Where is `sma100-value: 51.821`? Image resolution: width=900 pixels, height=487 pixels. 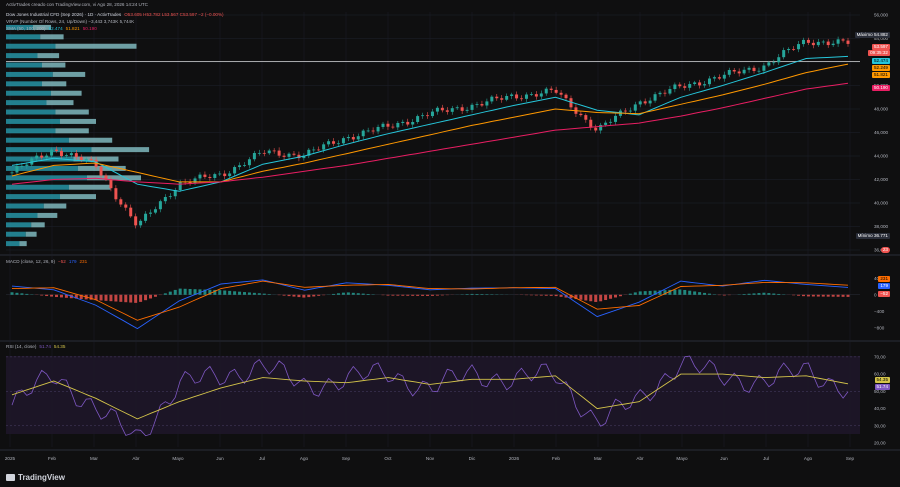 sma100-value: 51.821 is located at coordinates (72, 28).